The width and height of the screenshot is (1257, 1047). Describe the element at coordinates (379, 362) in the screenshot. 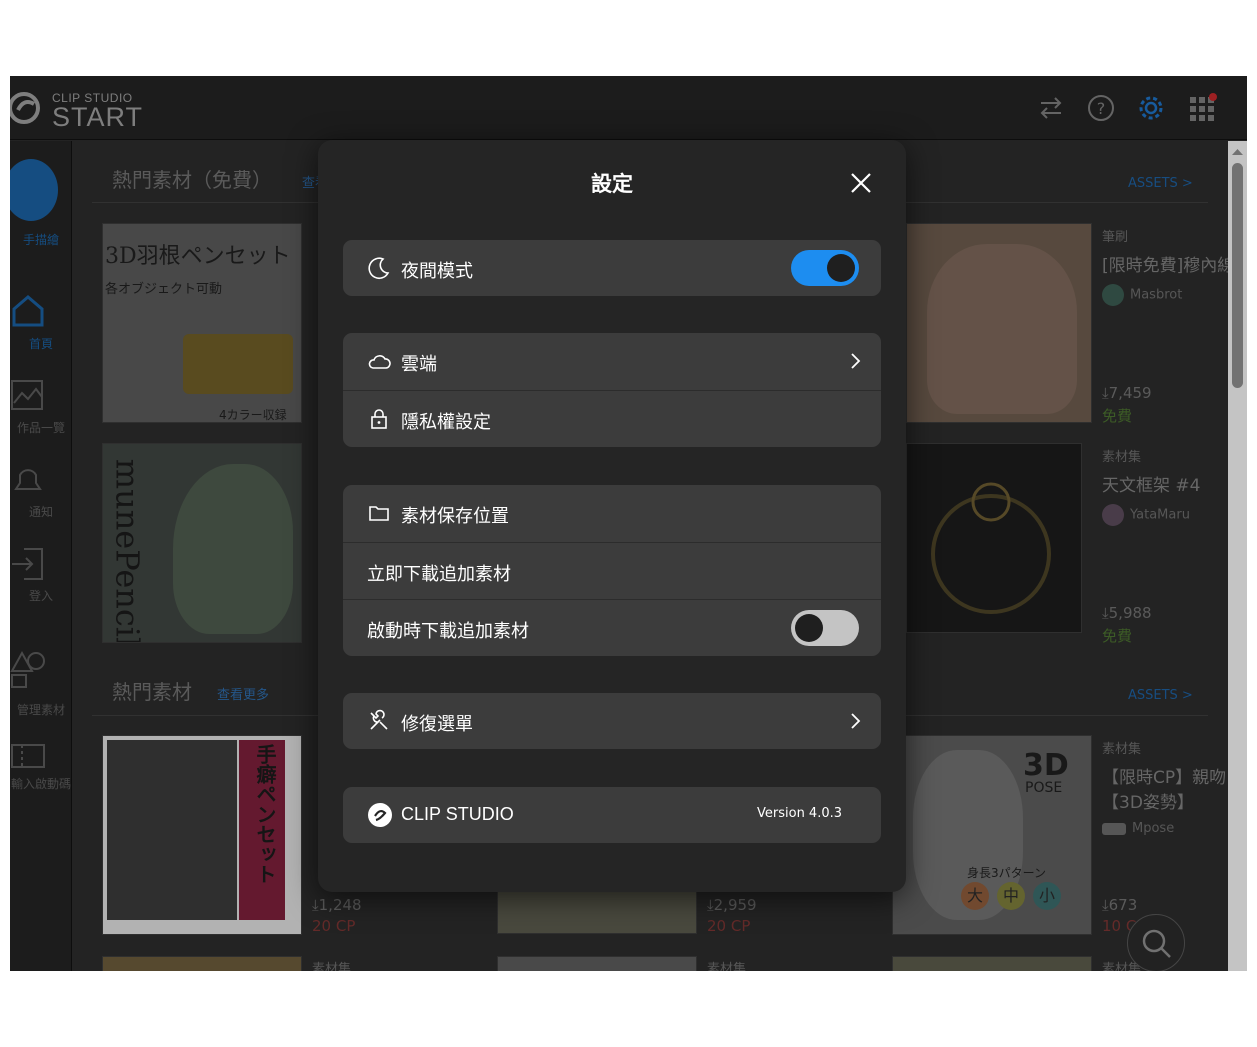

I see `cloud-icon` at that location.